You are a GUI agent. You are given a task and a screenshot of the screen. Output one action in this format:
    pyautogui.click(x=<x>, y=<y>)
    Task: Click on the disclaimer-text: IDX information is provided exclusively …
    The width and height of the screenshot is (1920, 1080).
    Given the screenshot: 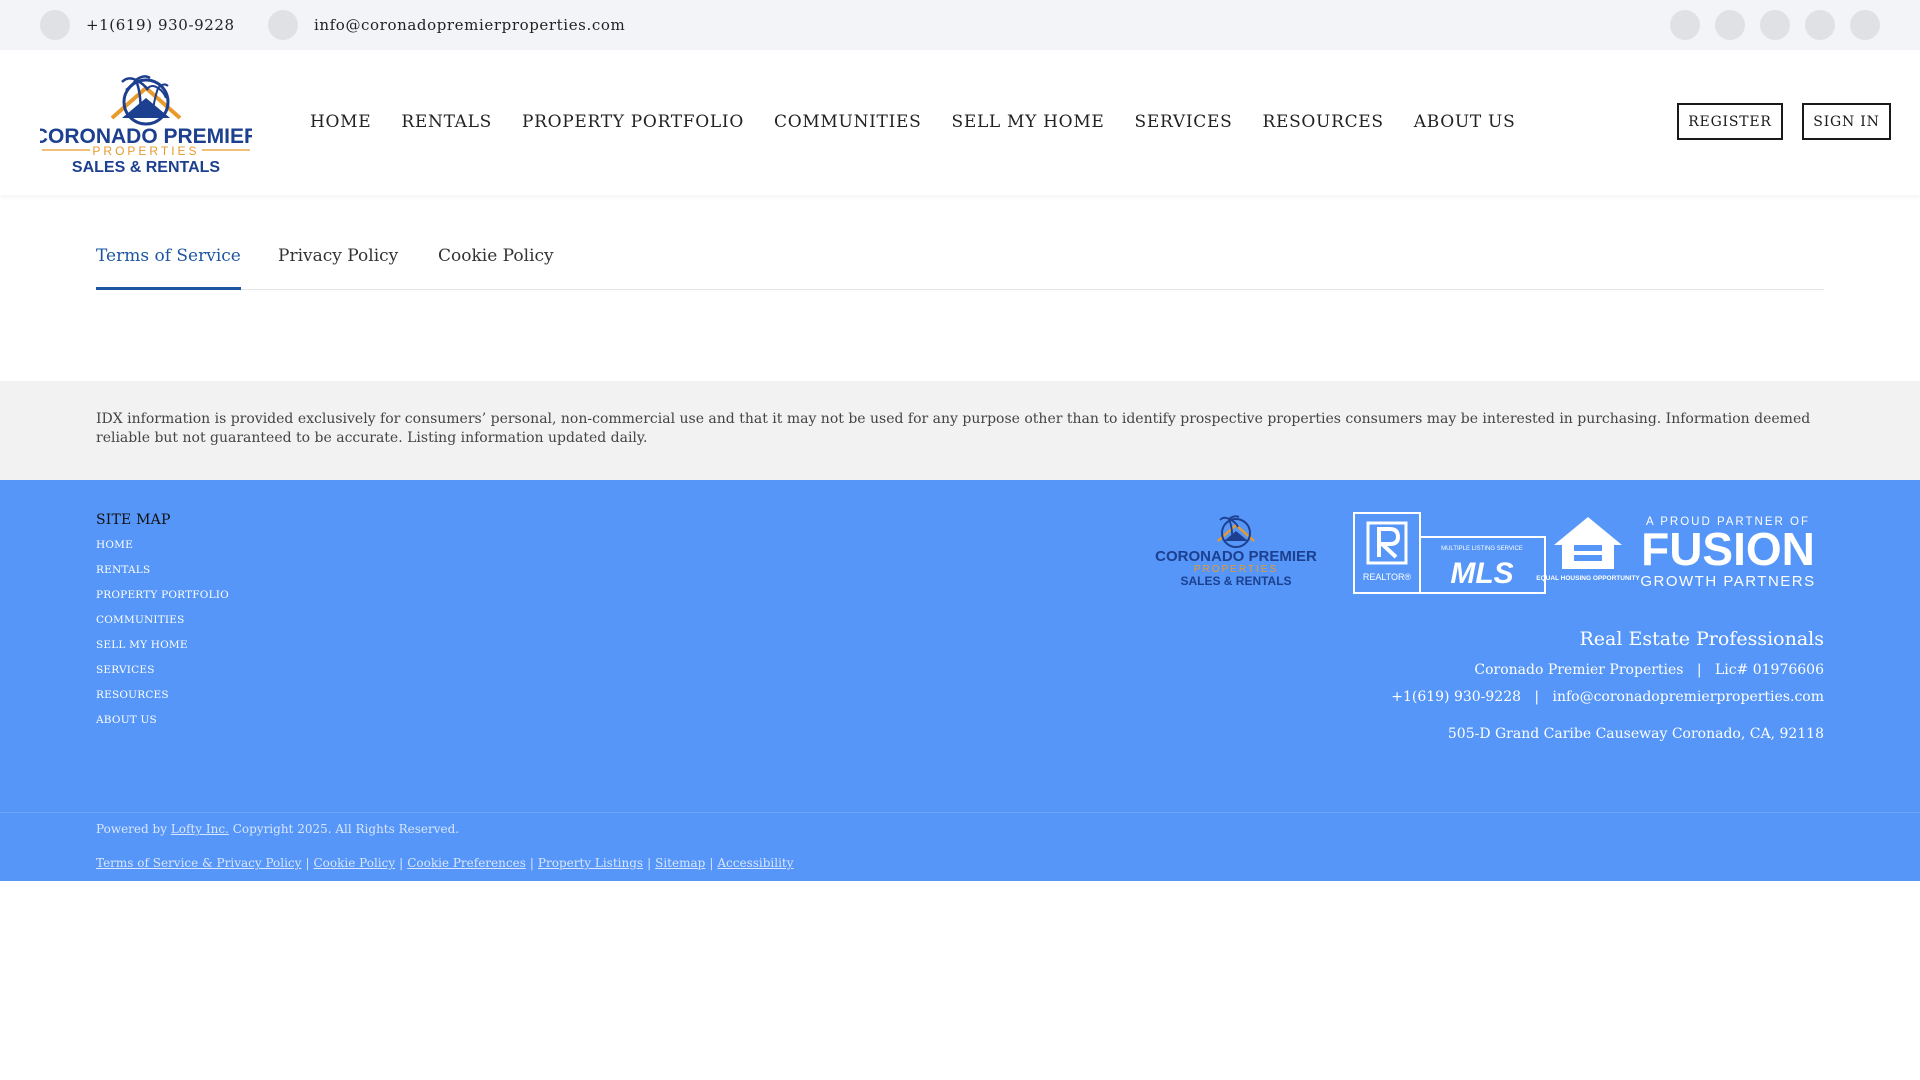 What is the action you would take?
    pyautogui.click(x=953, y=428)
    